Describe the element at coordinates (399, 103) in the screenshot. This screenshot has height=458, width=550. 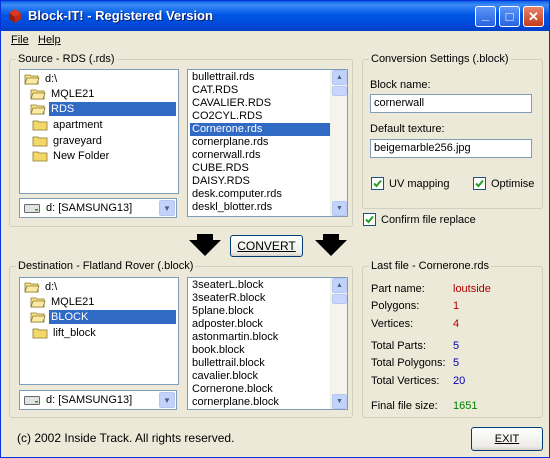
I see `block-name-value: cornerwall` at that location.